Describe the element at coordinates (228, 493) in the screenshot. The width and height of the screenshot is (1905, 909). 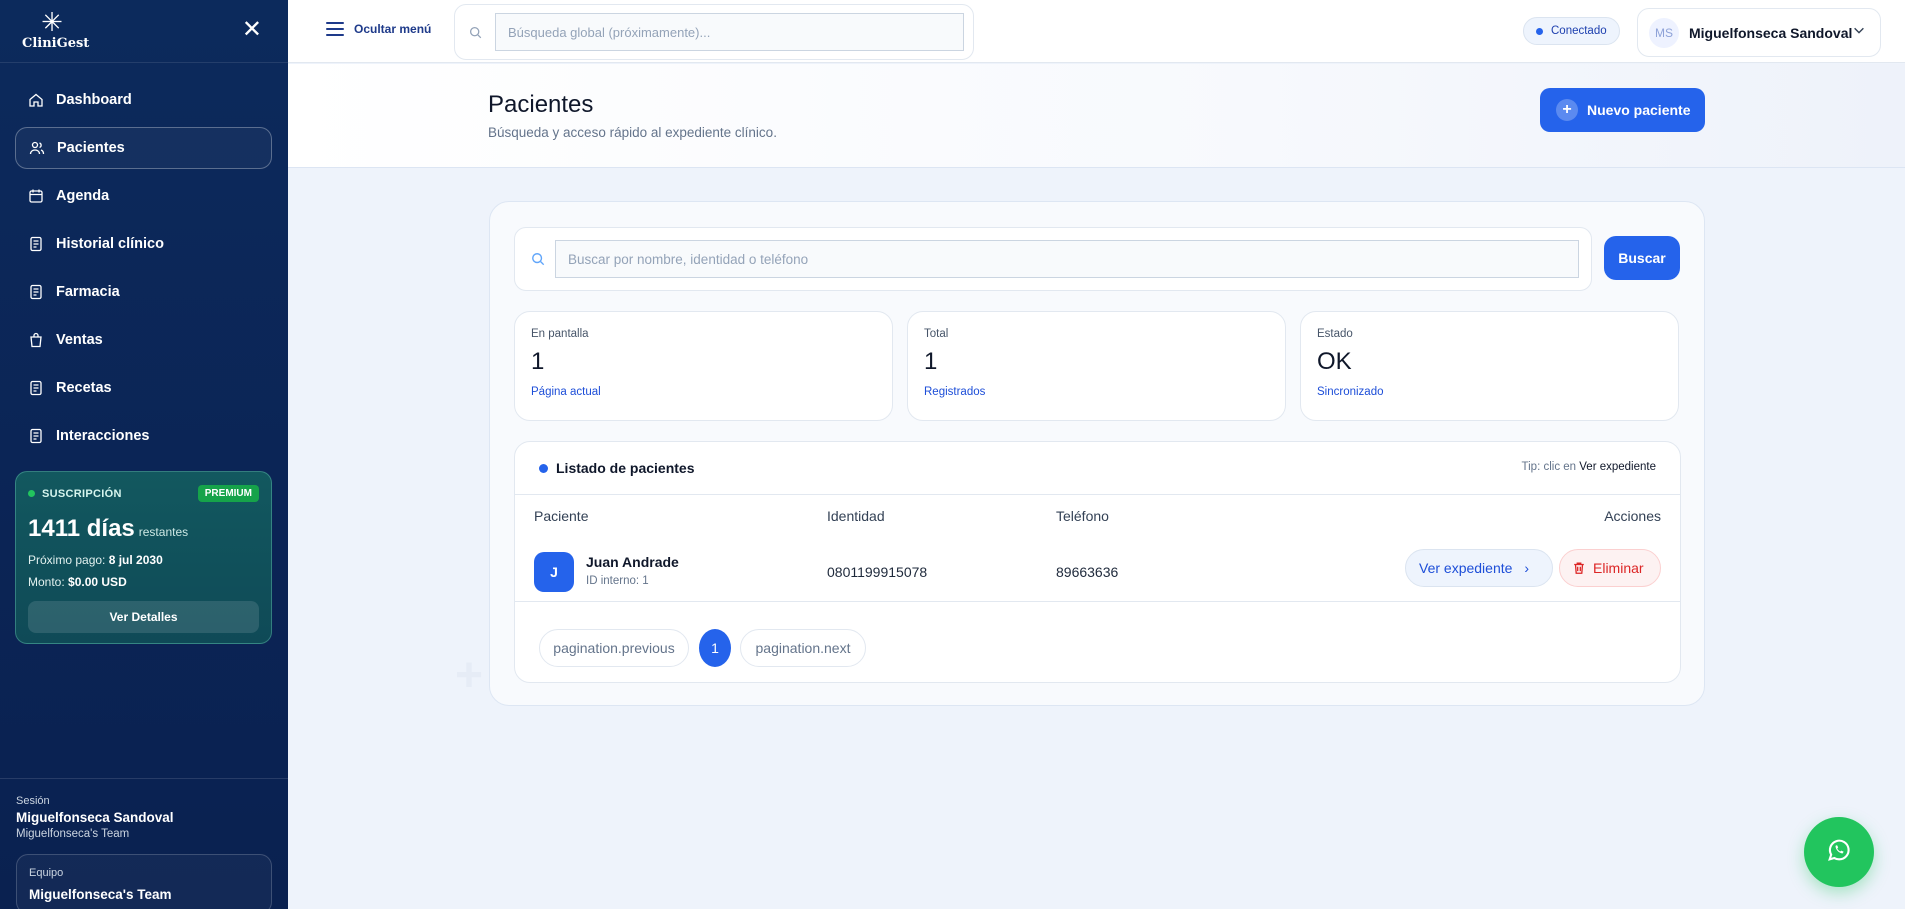
I see `premium-badge: PREMIUM` at that location.